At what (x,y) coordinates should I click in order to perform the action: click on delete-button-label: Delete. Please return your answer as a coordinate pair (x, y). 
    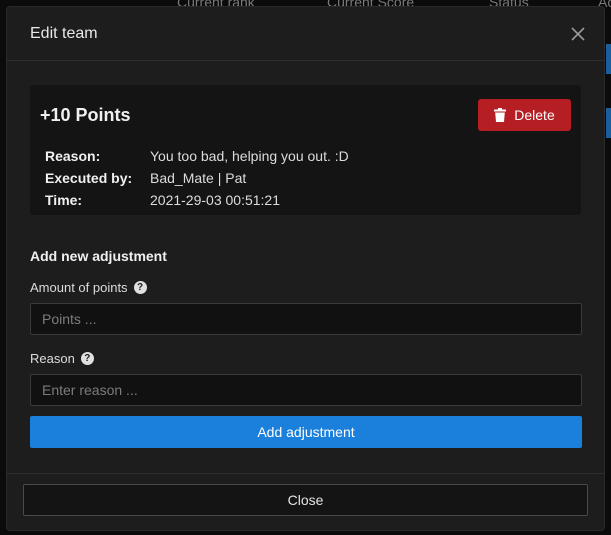
    Looking at the image, I should click on (534, 115).